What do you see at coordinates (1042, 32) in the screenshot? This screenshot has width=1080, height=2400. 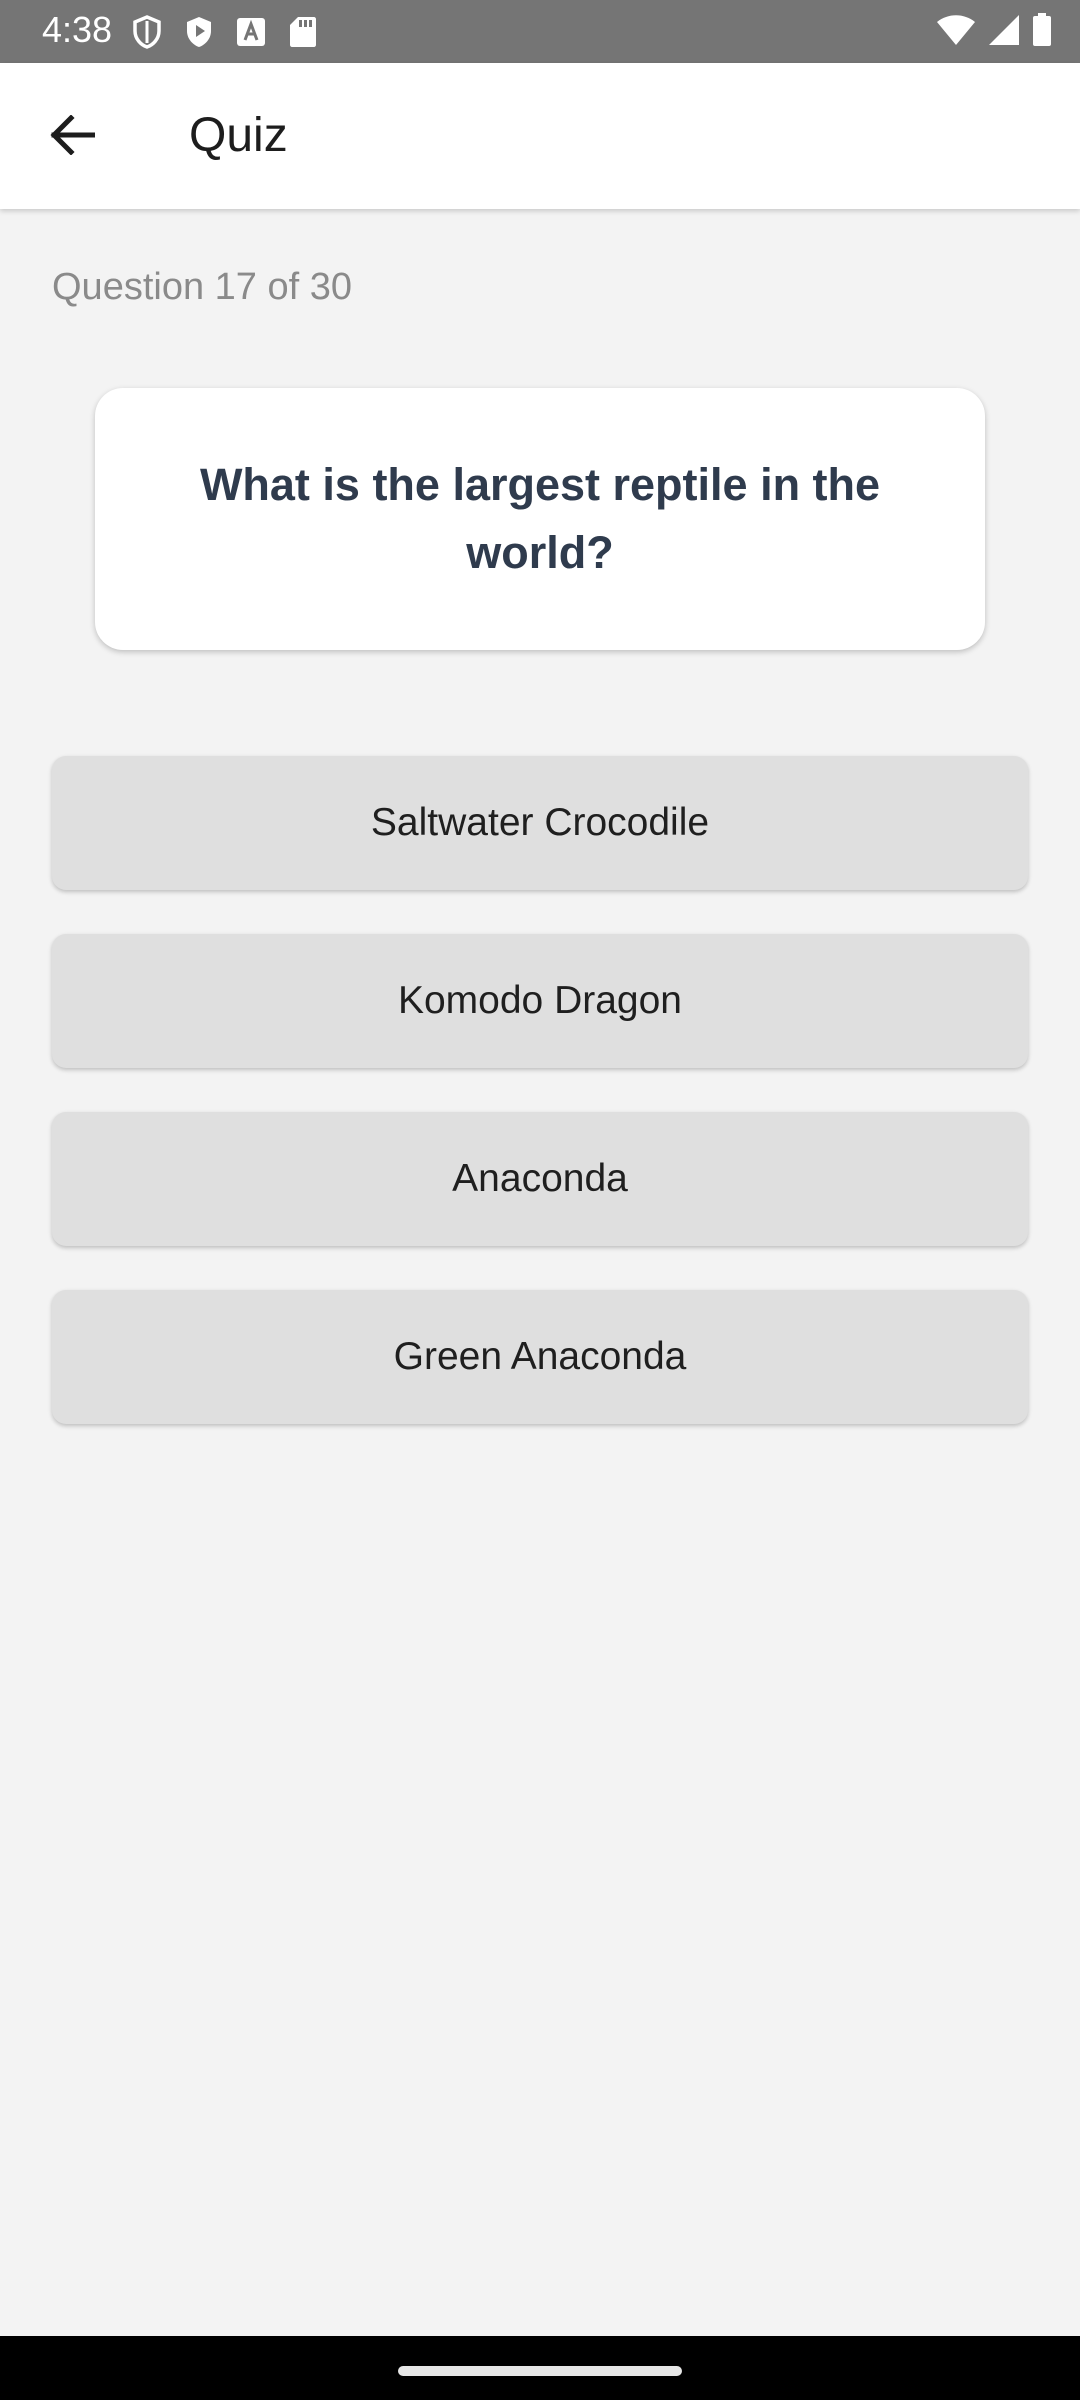 I see `battery-icon` at bounding box center [1042, 32].